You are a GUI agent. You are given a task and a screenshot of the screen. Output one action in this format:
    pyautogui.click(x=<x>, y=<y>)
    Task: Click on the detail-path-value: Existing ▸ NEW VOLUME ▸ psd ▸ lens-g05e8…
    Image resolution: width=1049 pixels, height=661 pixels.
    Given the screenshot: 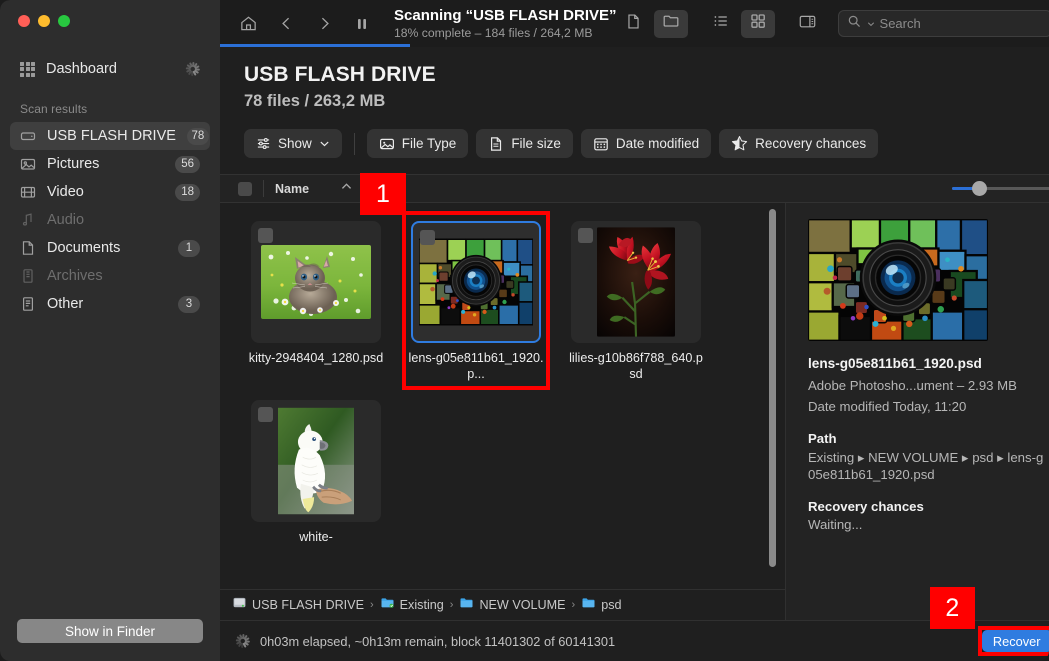 What is the action you would take?
    pyautogui.click(x=926, y=466)
    